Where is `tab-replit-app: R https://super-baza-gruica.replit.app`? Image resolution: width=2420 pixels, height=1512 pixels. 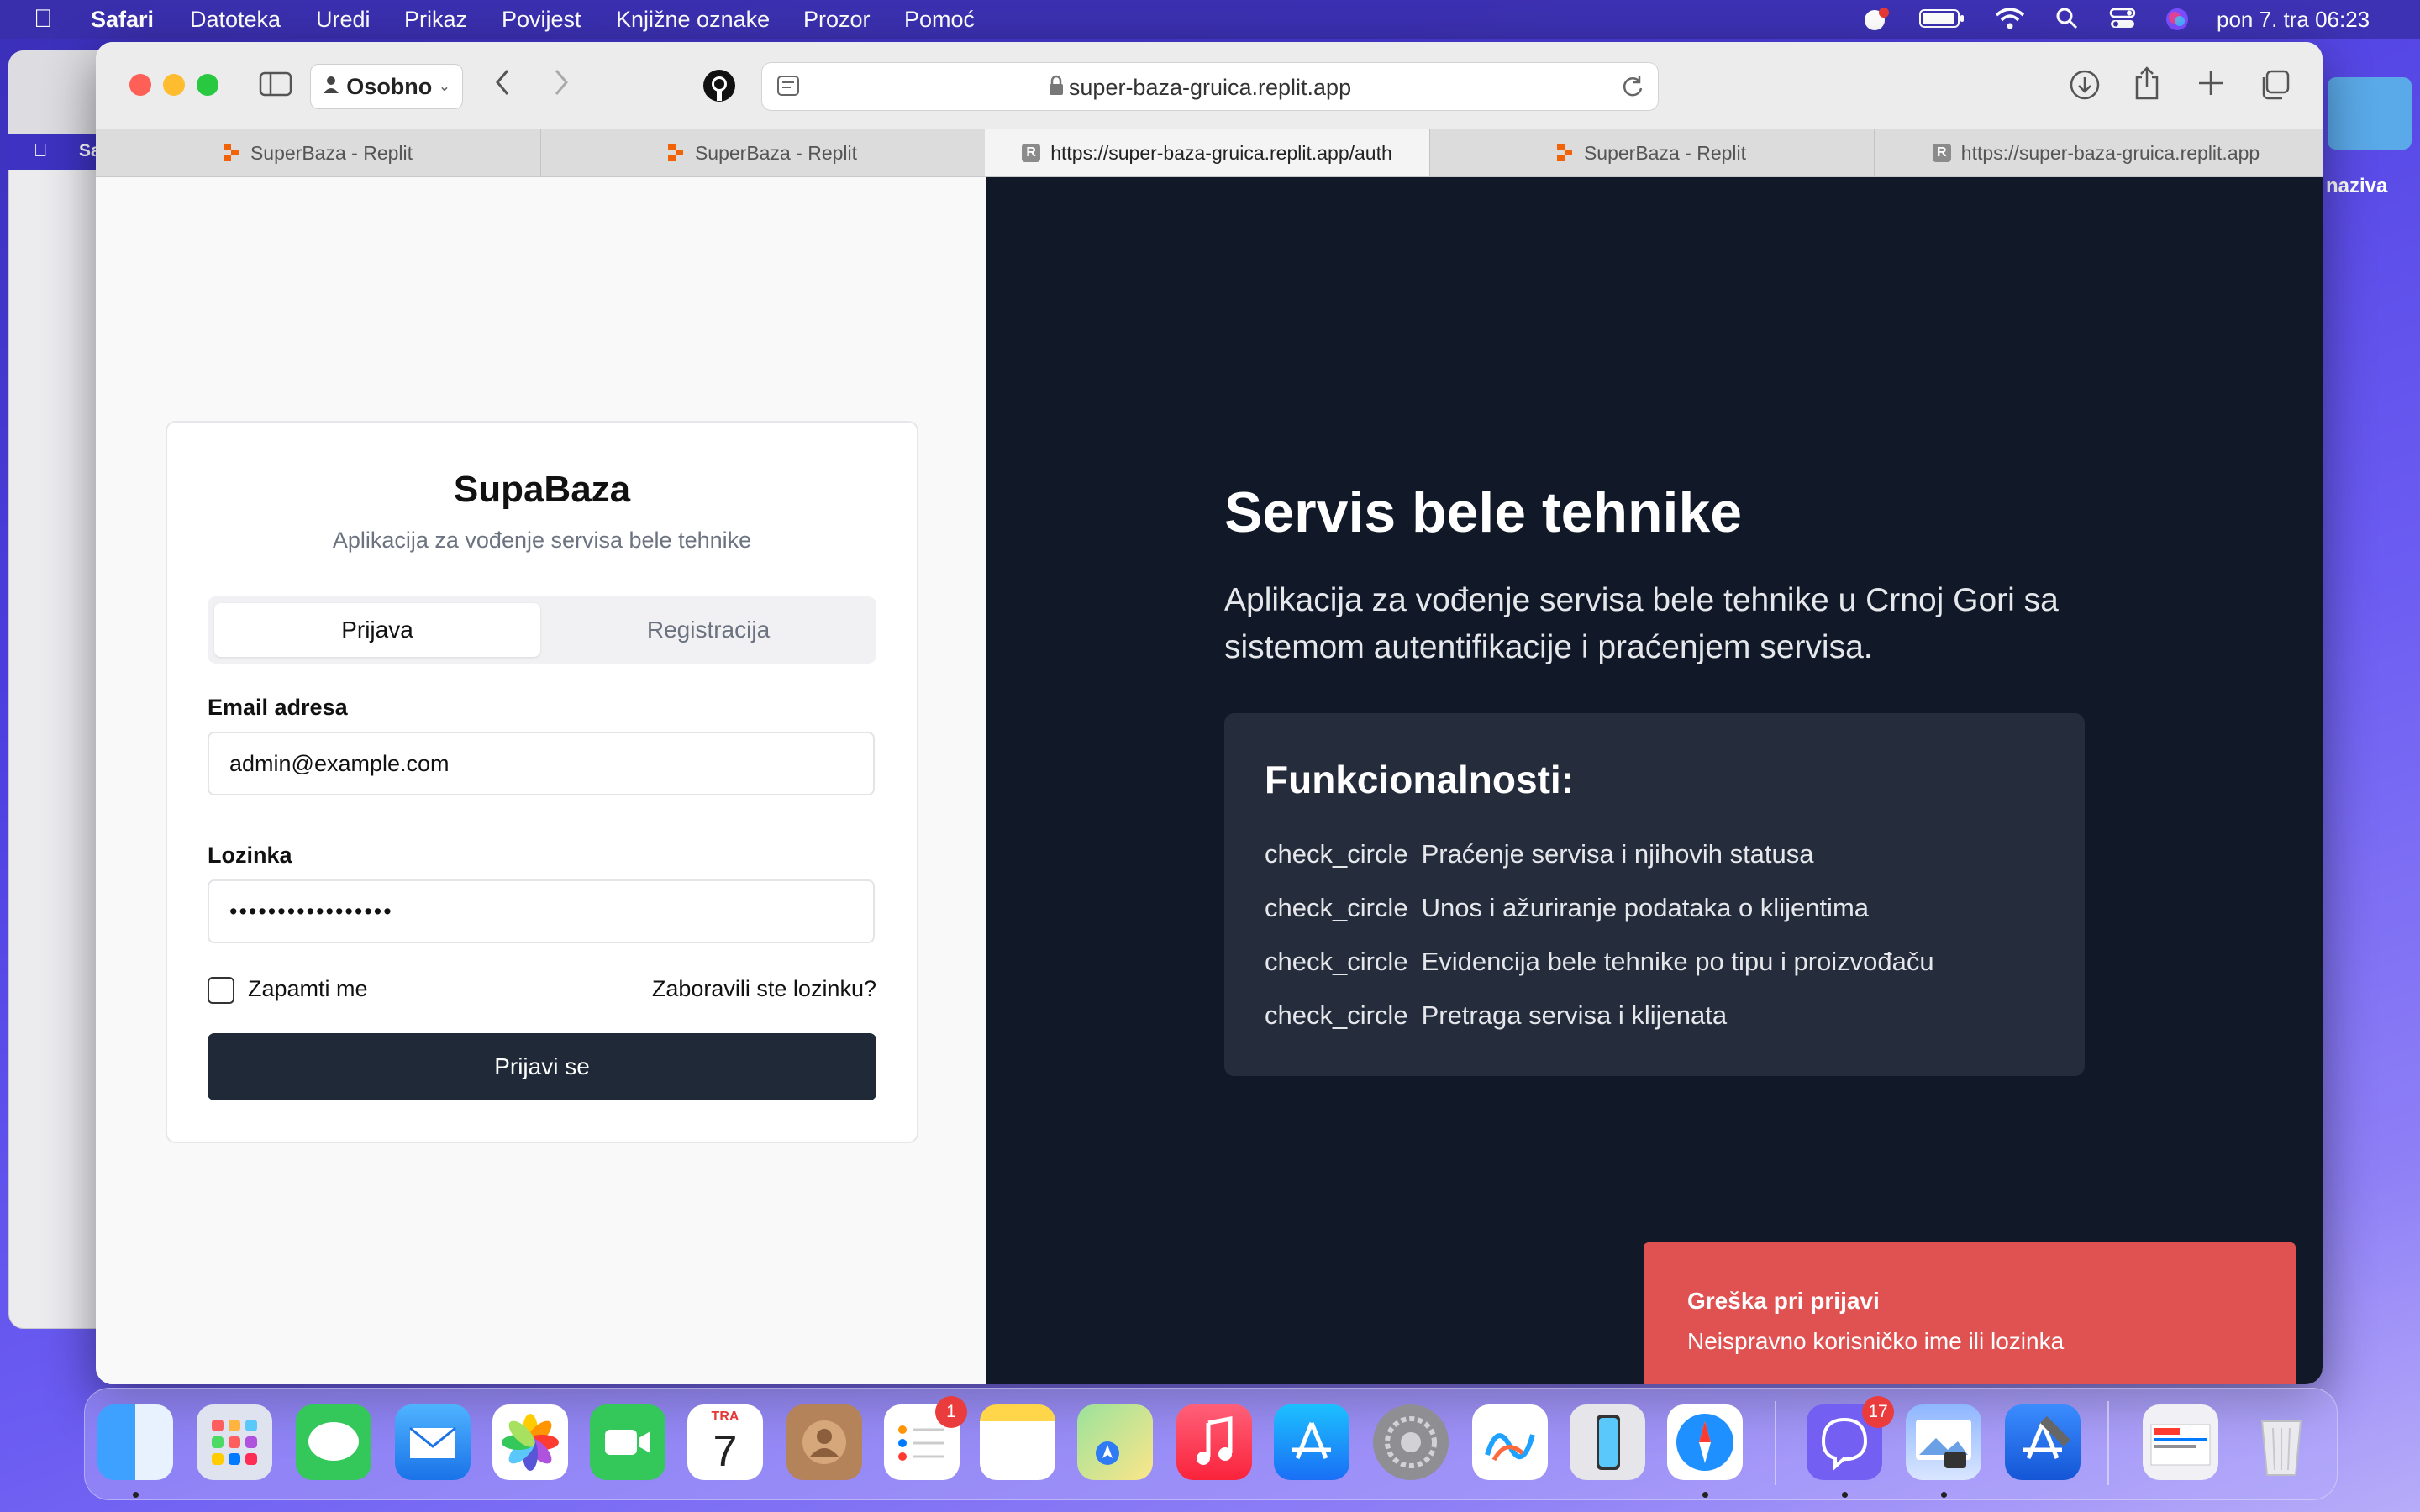 tab-replit-app: R https://super-baza-gruica.replit.app is located at coordinates (2096, 152).